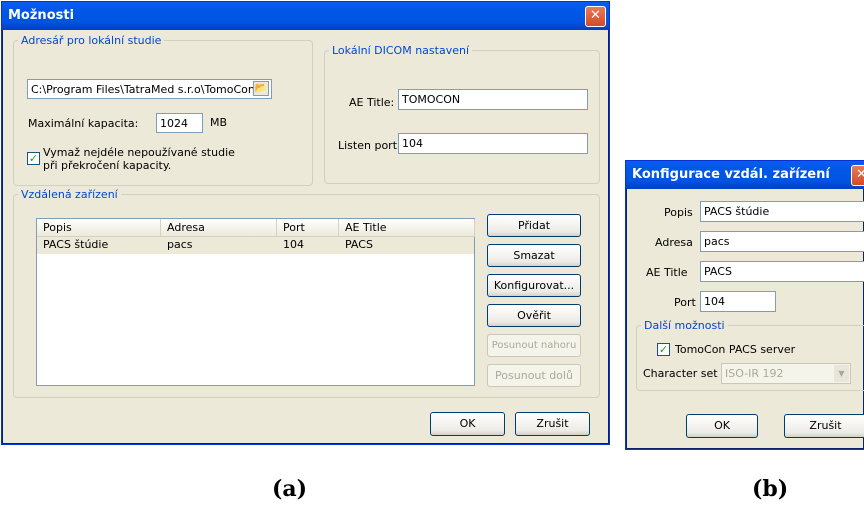 The image size is (864, 505). Describe the element at coordinates (824, 426) in the screenshot. I see `cancel-button-b: Zrušit` at that location.